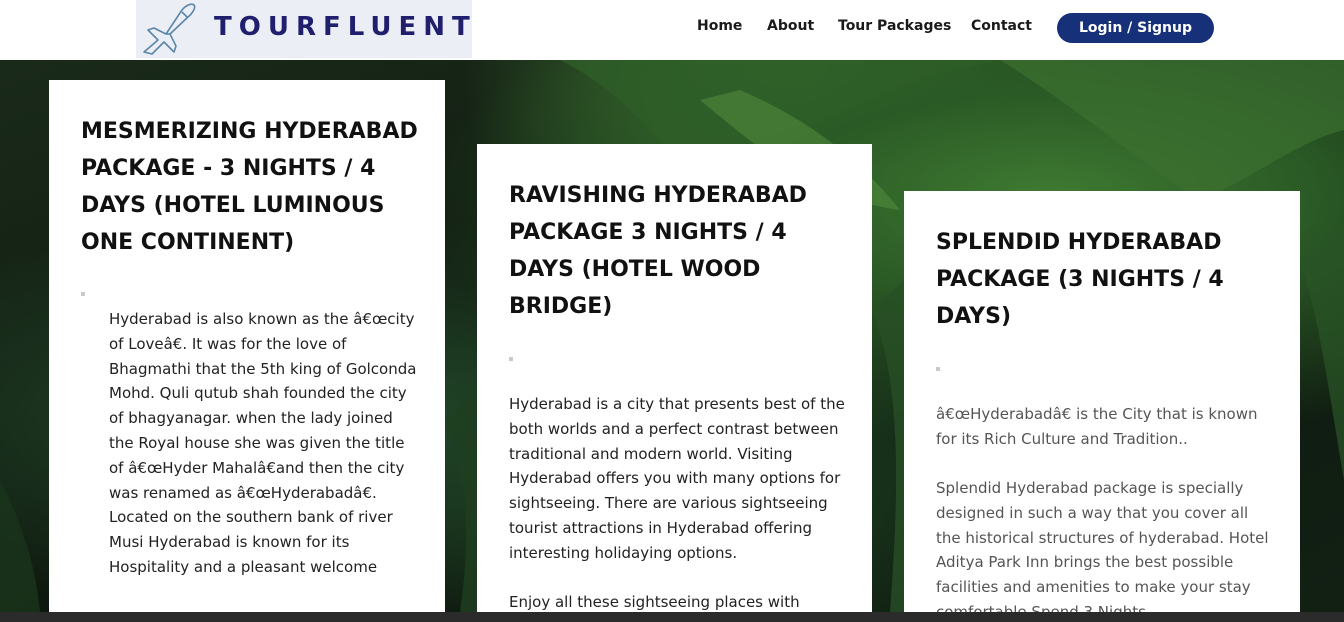  What do you see at coordinates (169, 29) in the screenshot?
I see `airplane-icon` at bounding box center [169, 29].